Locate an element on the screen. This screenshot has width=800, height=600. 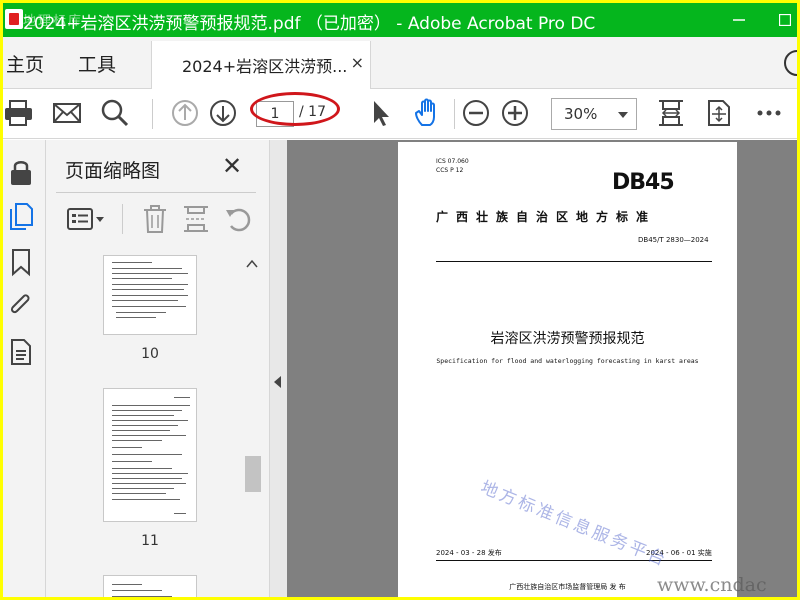
maximize-button is located at coordinates (781, 20).